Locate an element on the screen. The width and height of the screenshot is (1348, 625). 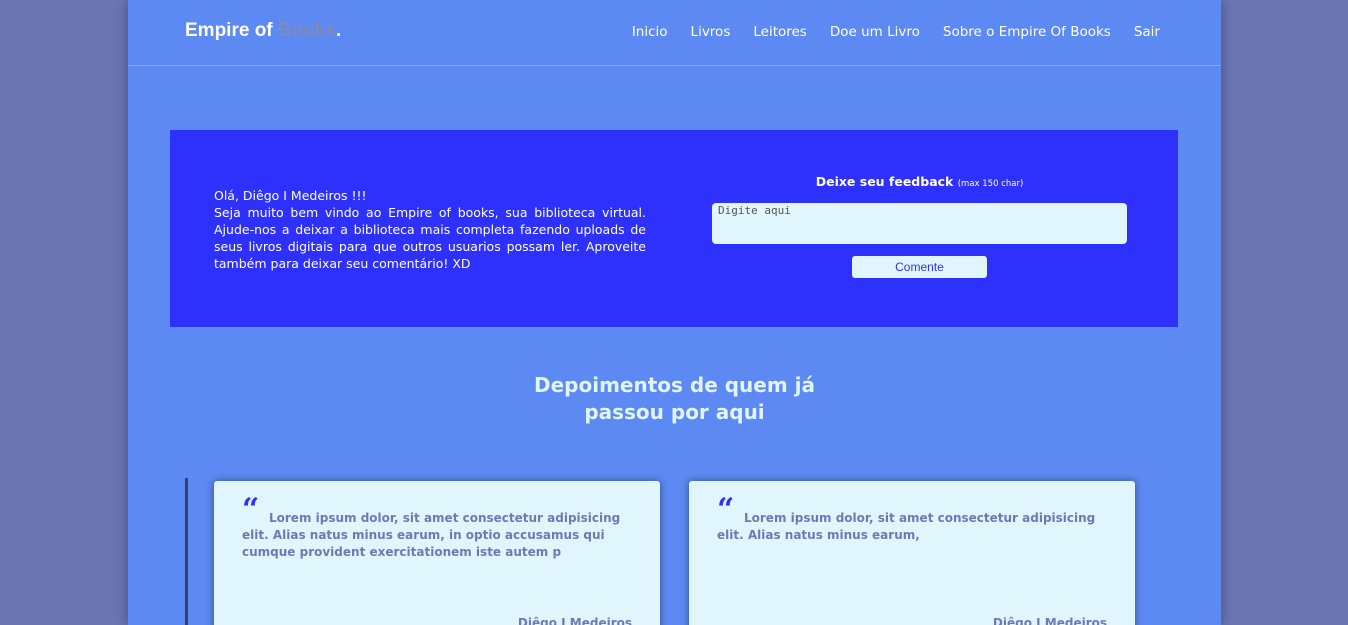
feedback-limit: (max 150 char) is located at coordinates (990, 184).